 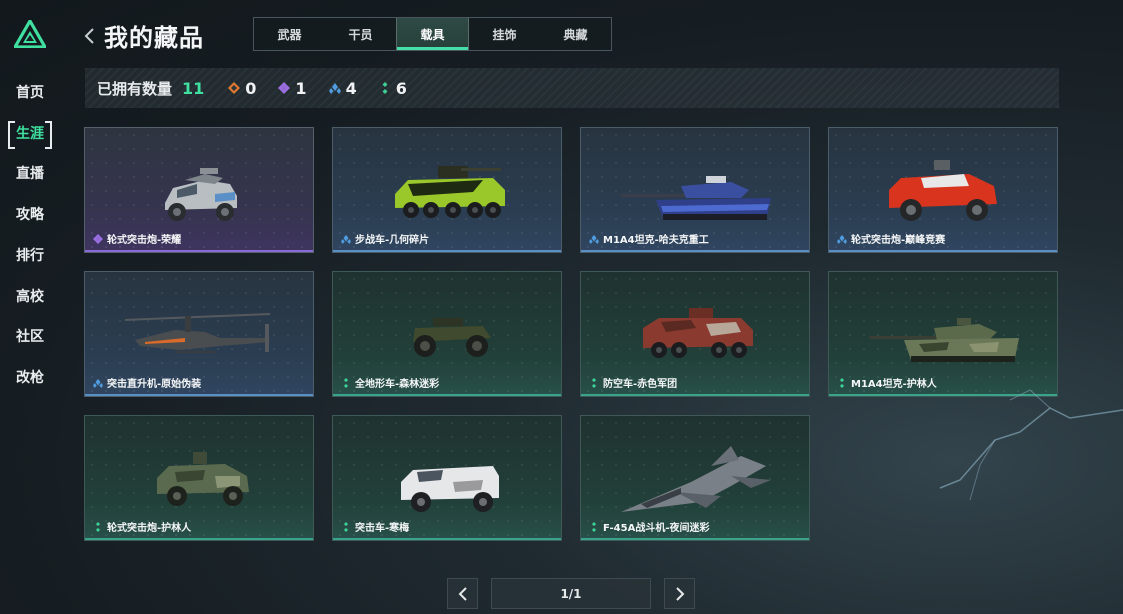 I want to click on vehicle-name: 轮式突击炮-荣耀, so click(x=144, y=240).